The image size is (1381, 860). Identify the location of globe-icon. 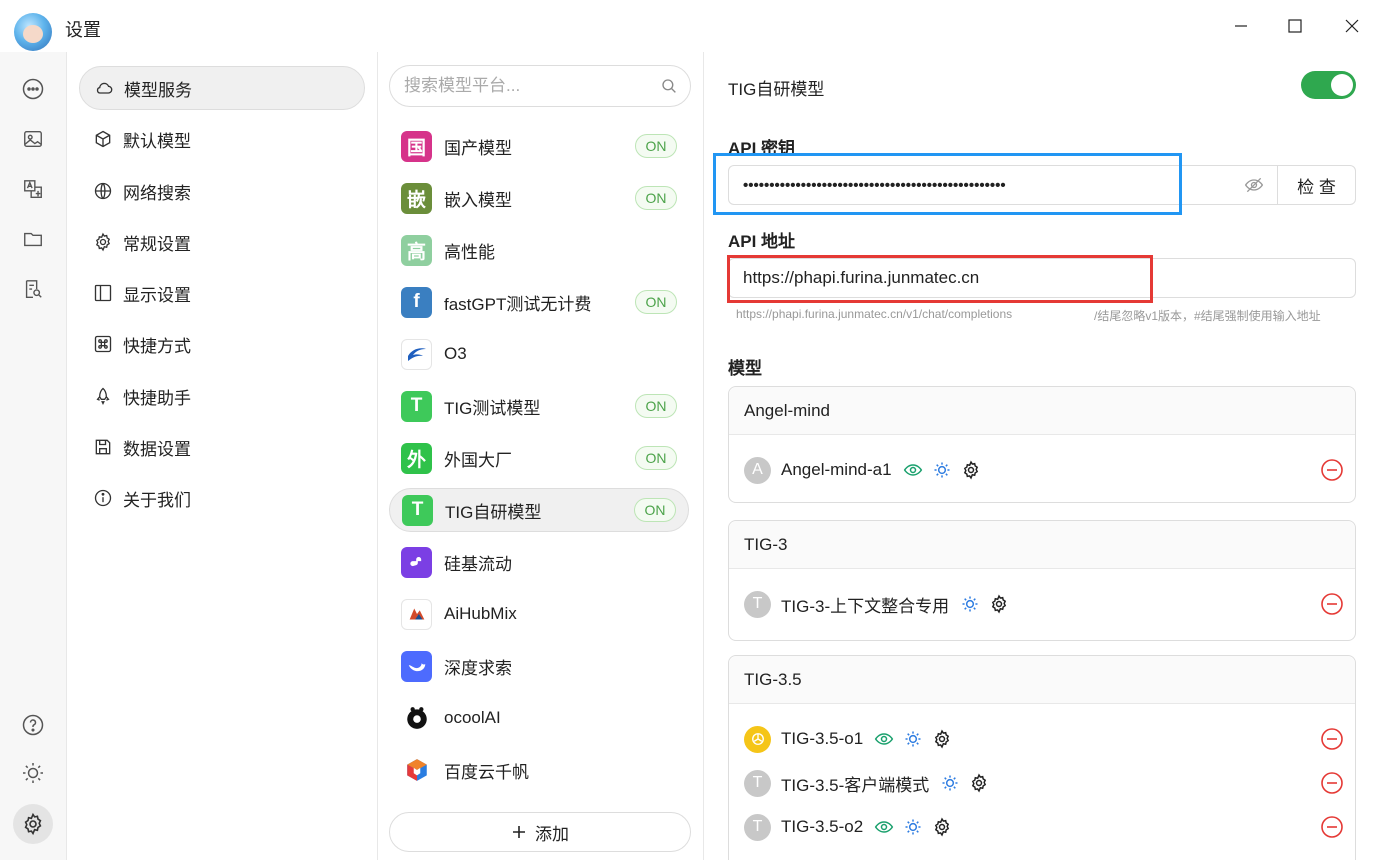
(103, 191).